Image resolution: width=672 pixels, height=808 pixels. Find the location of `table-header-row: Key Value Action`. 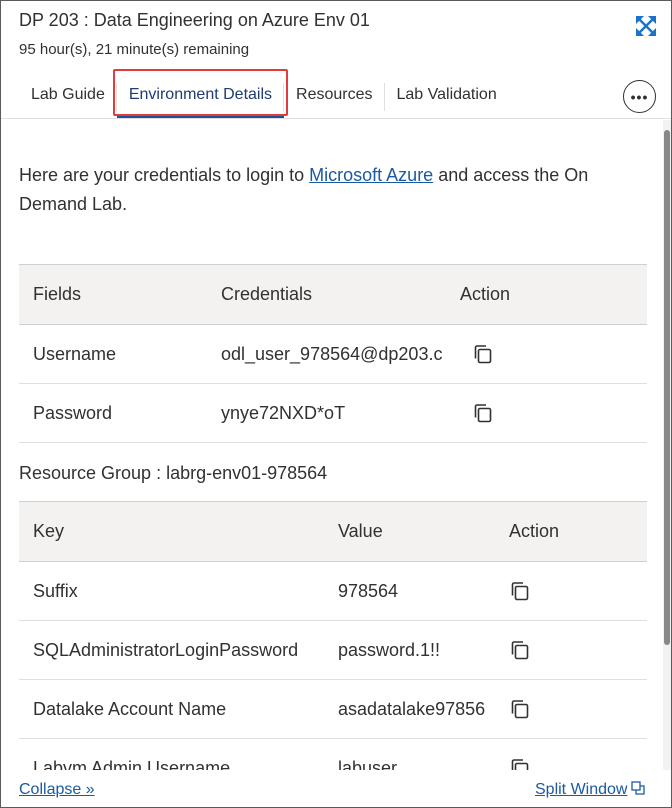

table-header-row: Key Value Action is located at coordinates (333, 531).